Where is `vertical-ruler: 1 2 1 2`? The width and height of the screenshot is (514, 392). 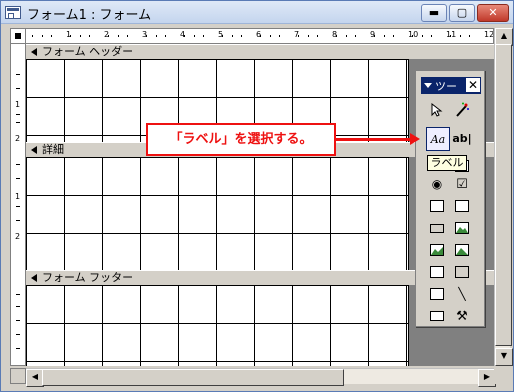 vertical-ruler: 1 2 1 2 is located at coordinates (18, 205).